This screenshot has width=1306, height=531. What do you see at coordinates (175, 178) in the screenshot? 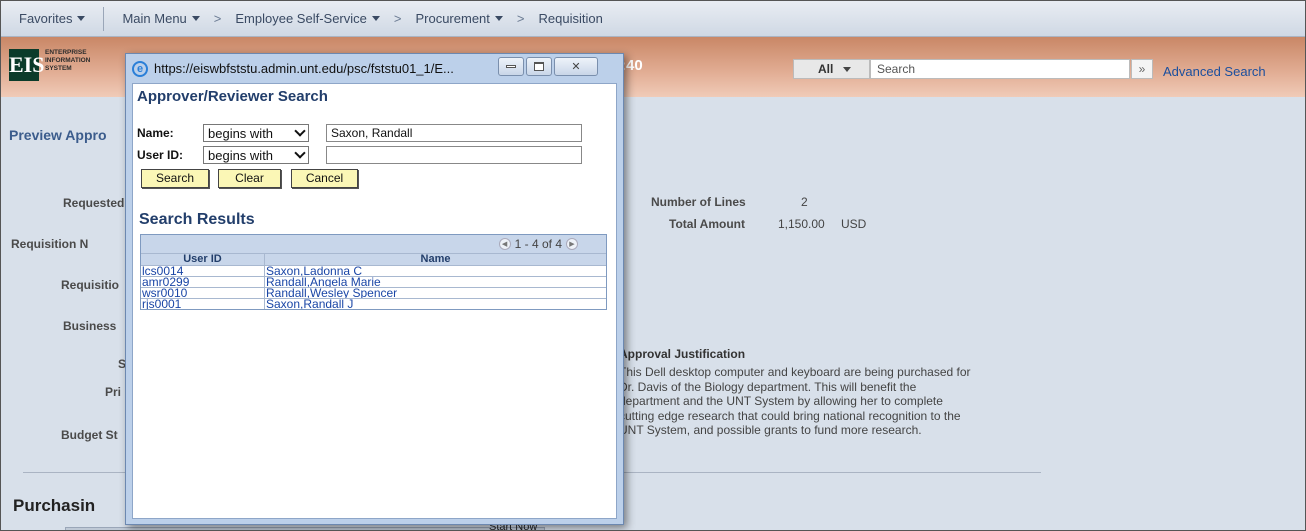
I see `search-button: Search` at bounding box center [175, 178].